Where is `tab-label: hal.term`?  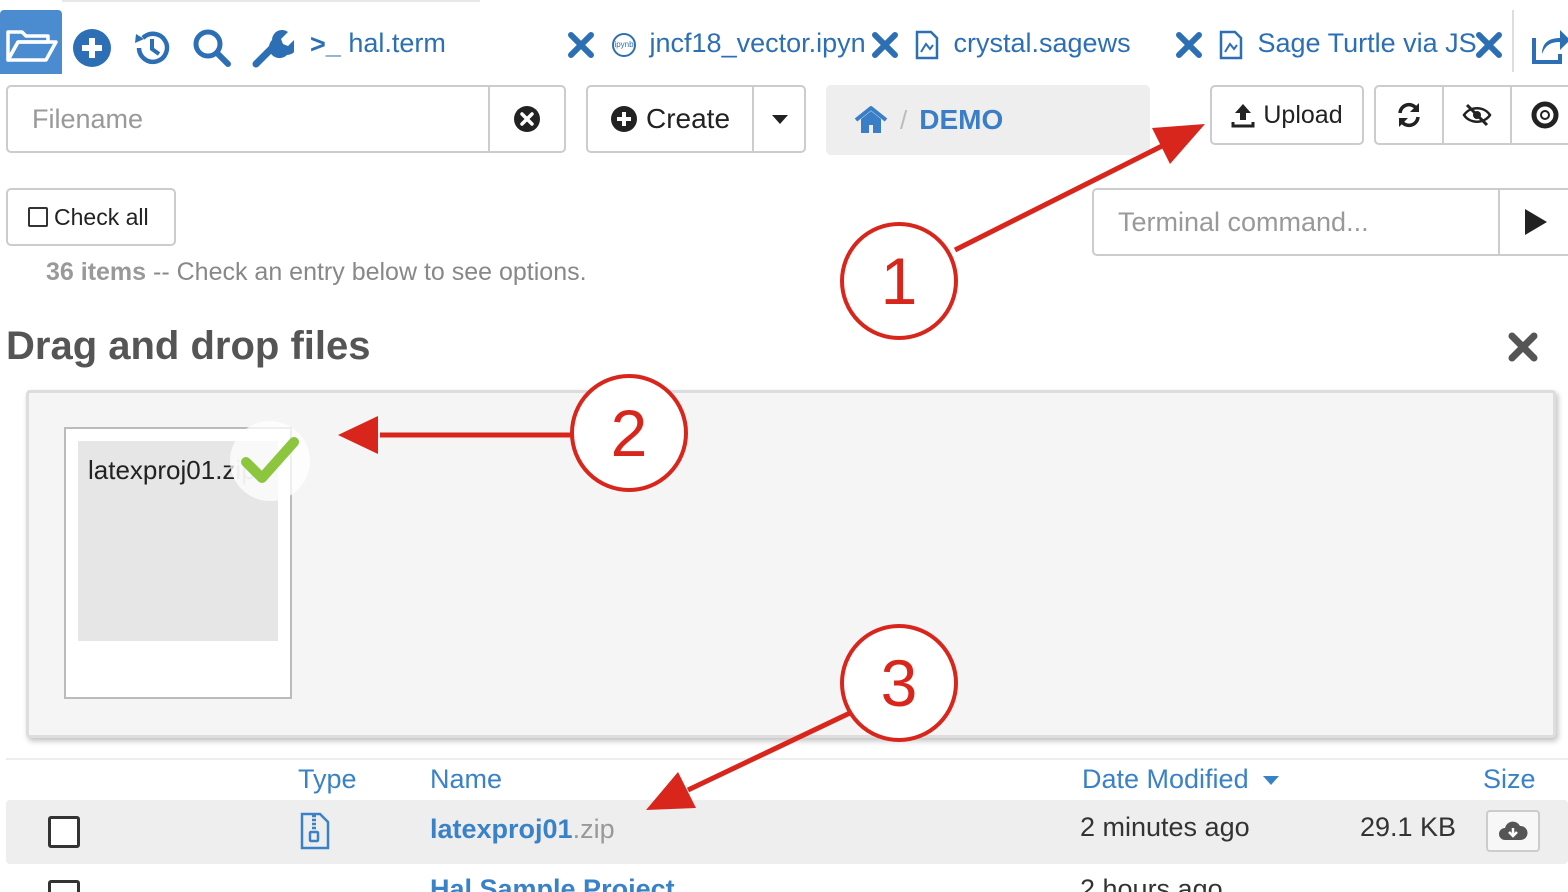 tab-label: hal.term is located at coordinates (397, 43).